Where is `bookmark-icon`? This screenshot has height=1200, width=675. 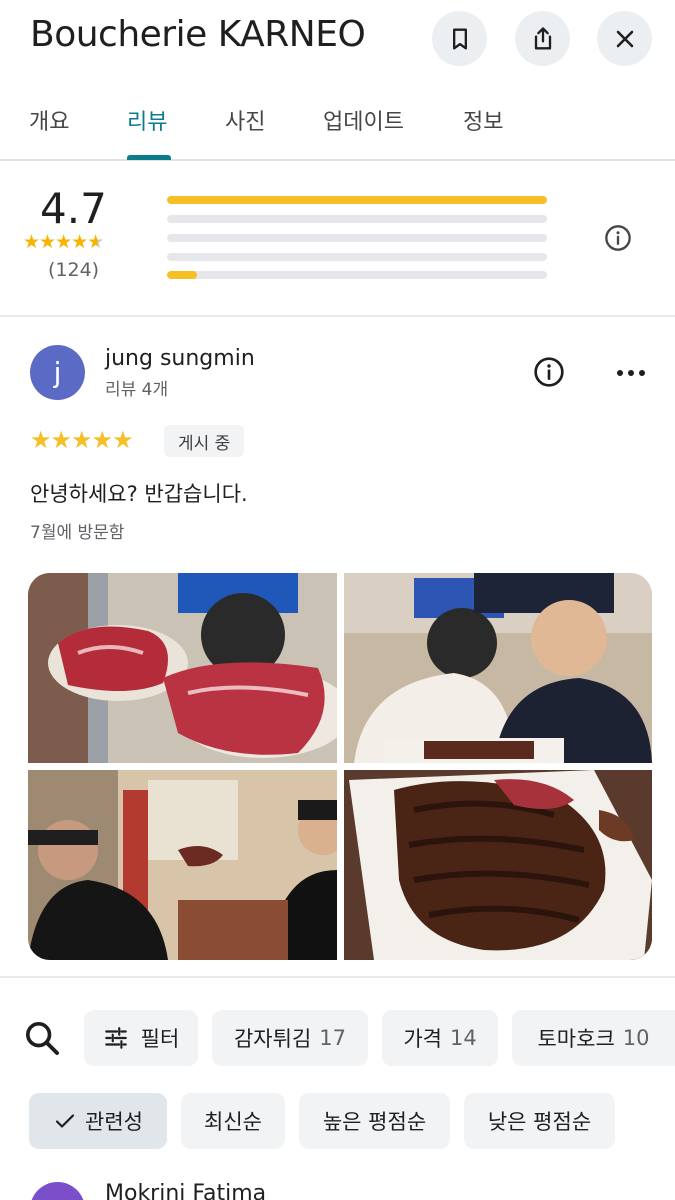
bookmark-icon is located at coordinates (459, 38).